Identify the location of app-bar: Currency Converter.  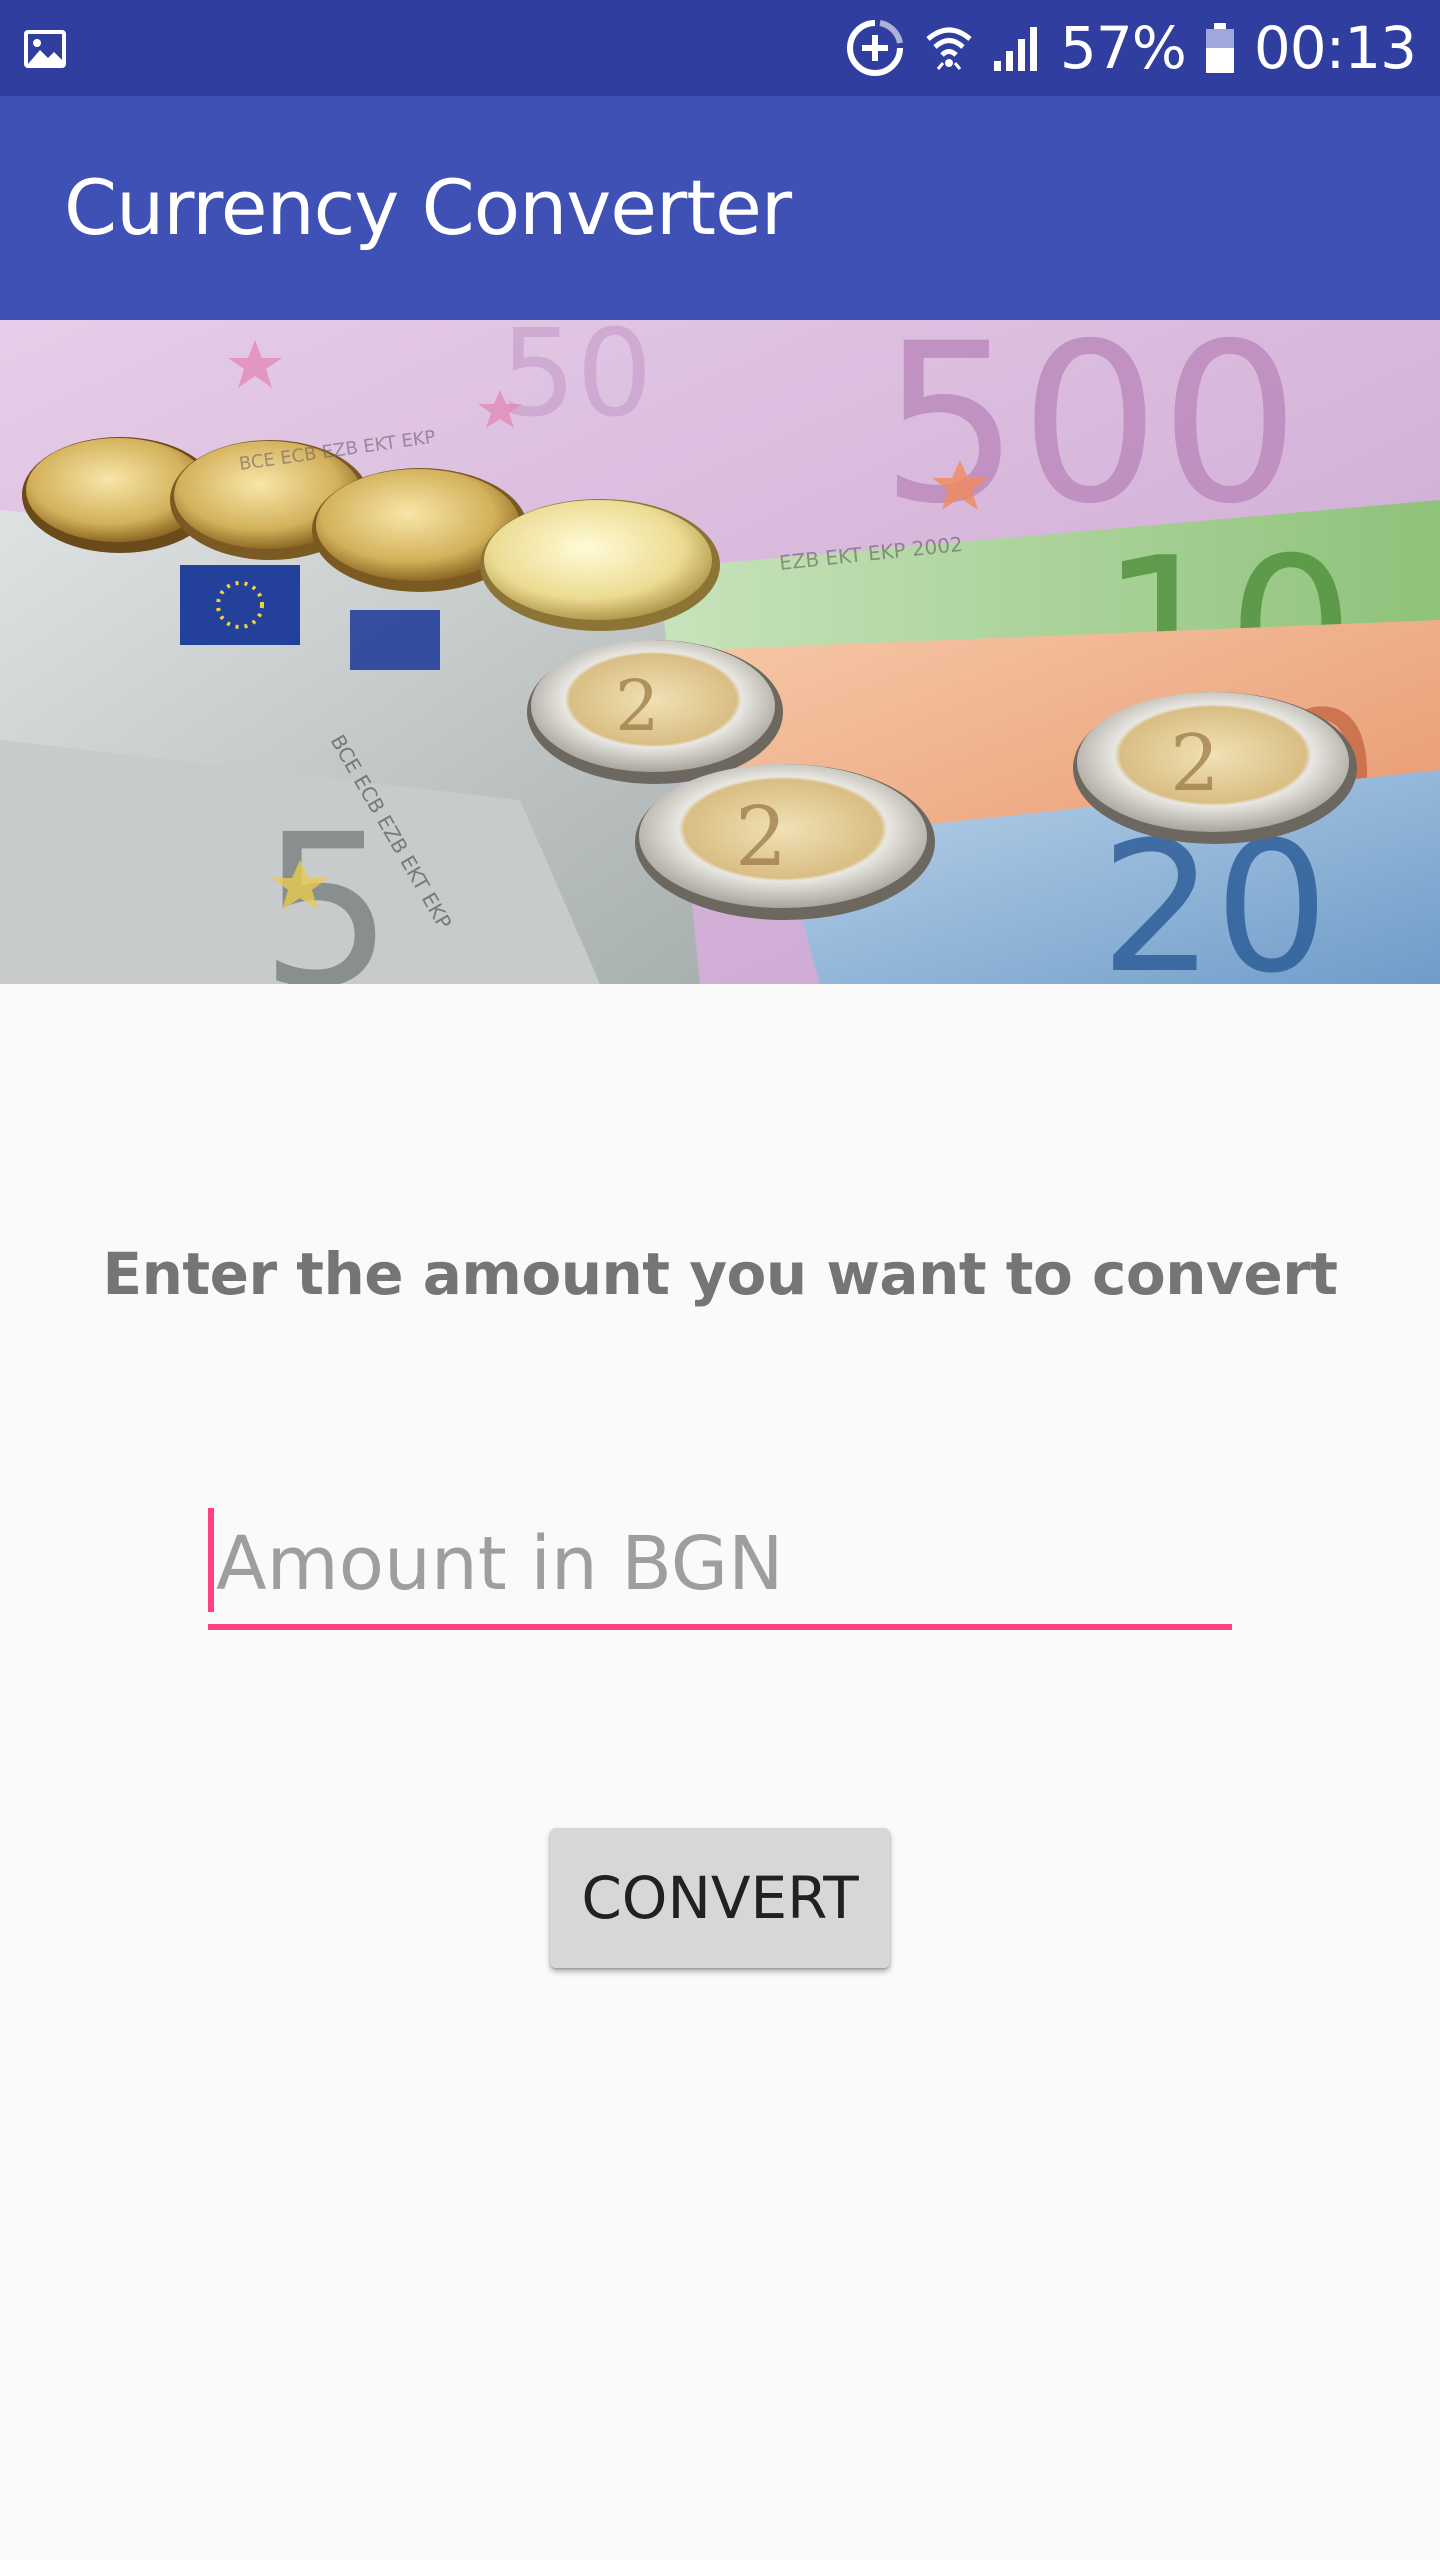
(720, 208).